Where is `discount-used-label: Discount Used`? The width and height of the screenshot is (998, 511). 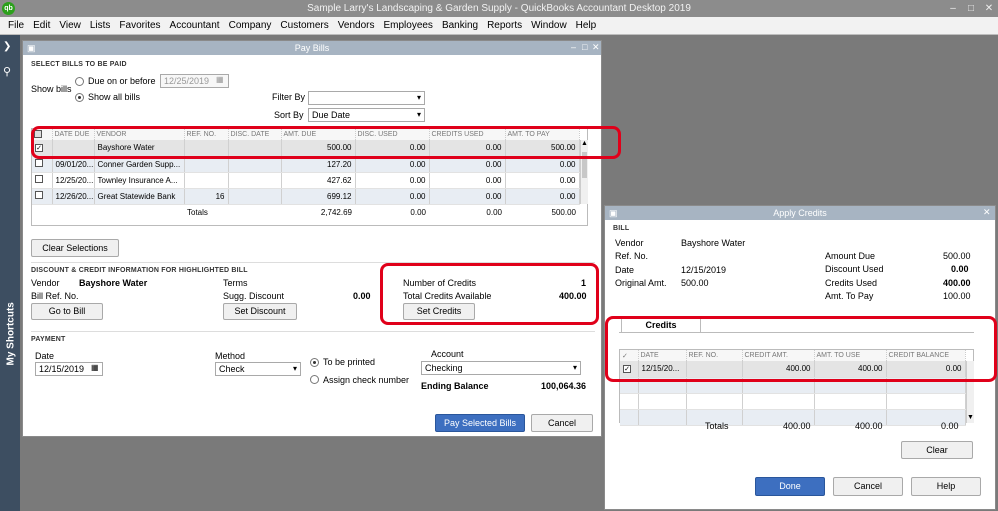
discount-used-label: Discount Used is located at coordinates (854, 269).